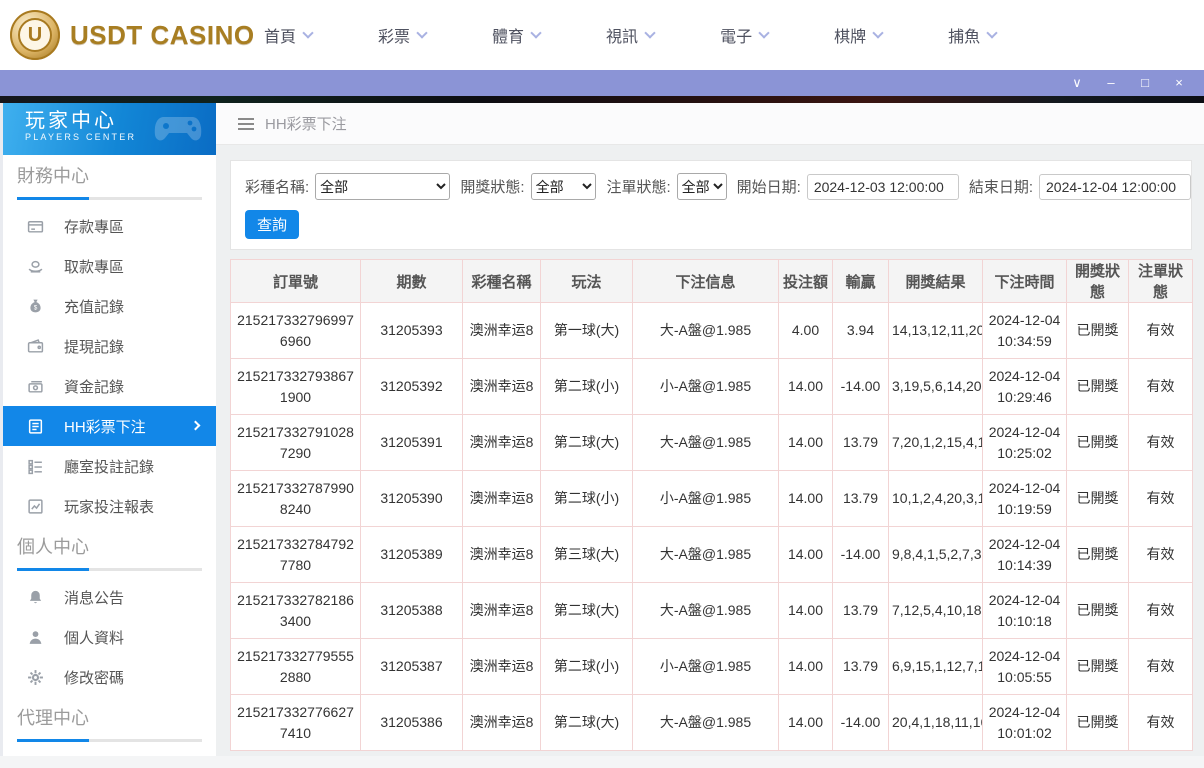 This screenshot has width=1204, height=768. What do you see at coordinates (94, 598) in the screenshot?
I see `sidebar-item-label: 消息公告` at bounding box center [94, 598].